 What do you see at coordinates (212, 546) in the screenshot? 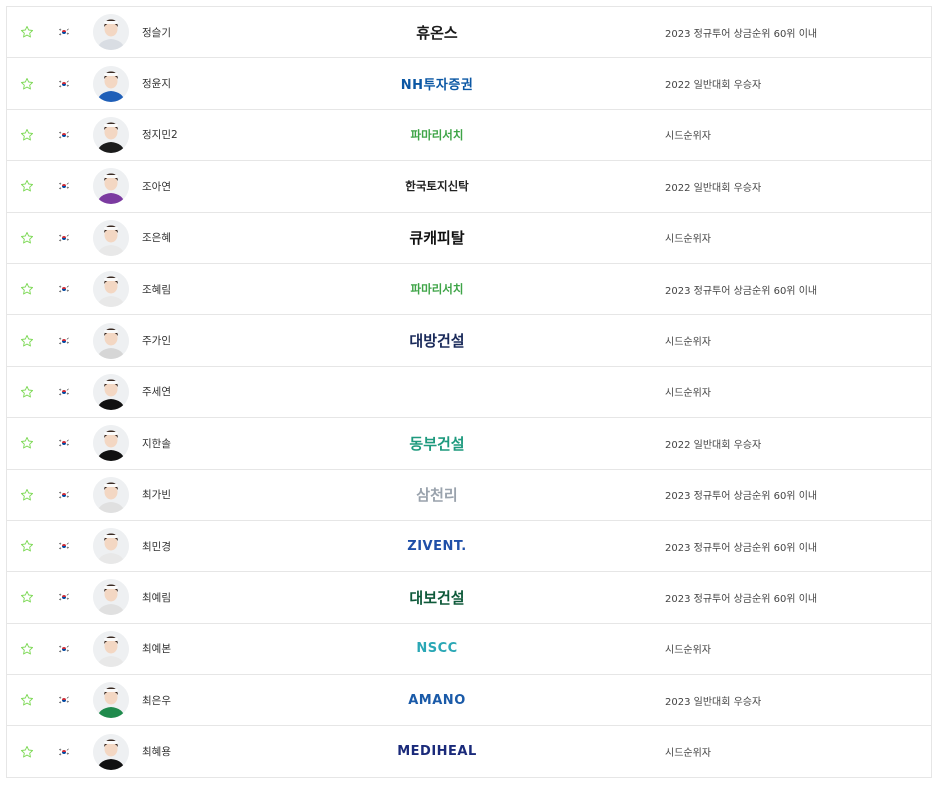
I see `player-name: 최민경` at bounding box center [212, 546].